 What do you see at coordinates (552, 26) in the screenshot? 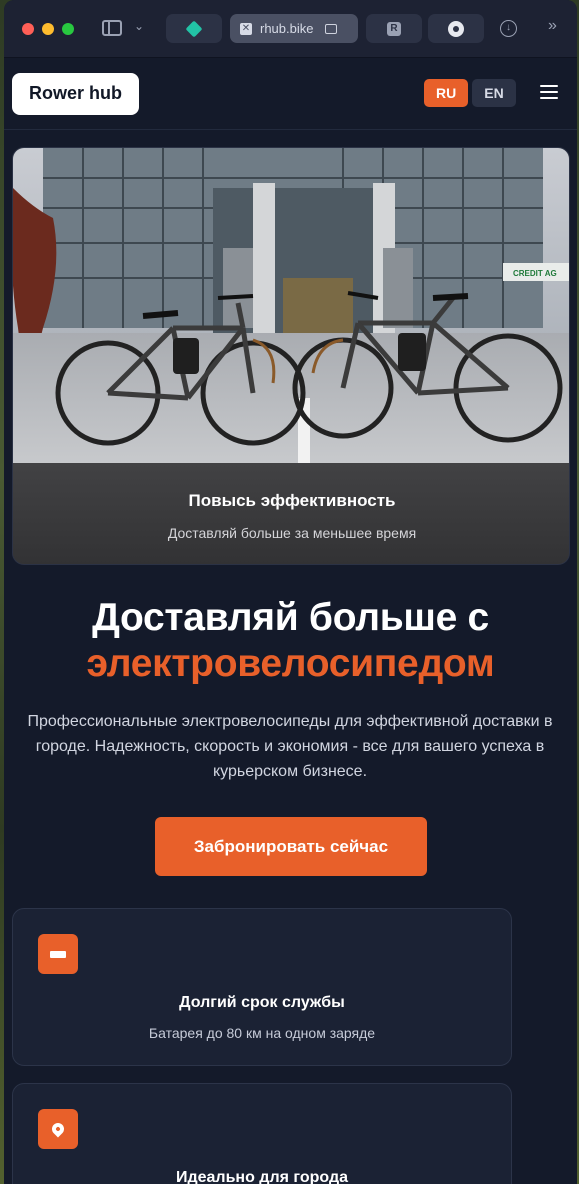
I see `more-tabs-icon: »` at bounding box center [552, 26].